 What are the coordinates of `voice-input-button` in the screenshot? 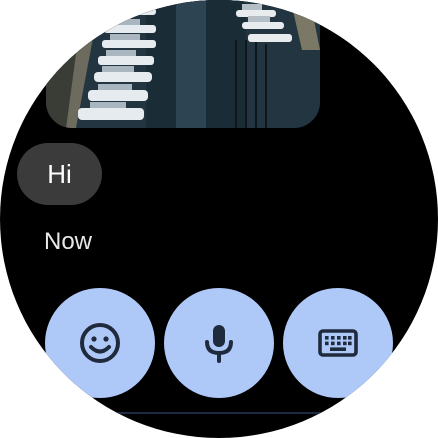 It's located at (219, 343).